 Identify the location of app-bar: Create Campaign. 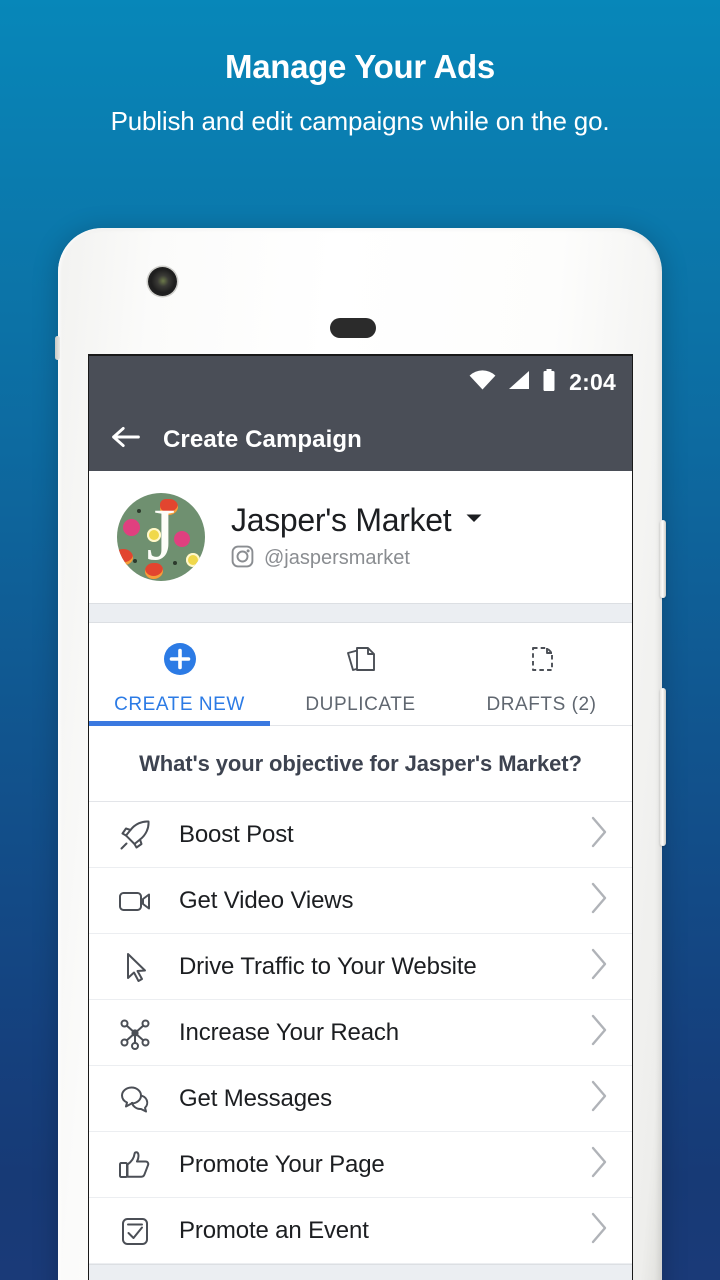
(360, 439).